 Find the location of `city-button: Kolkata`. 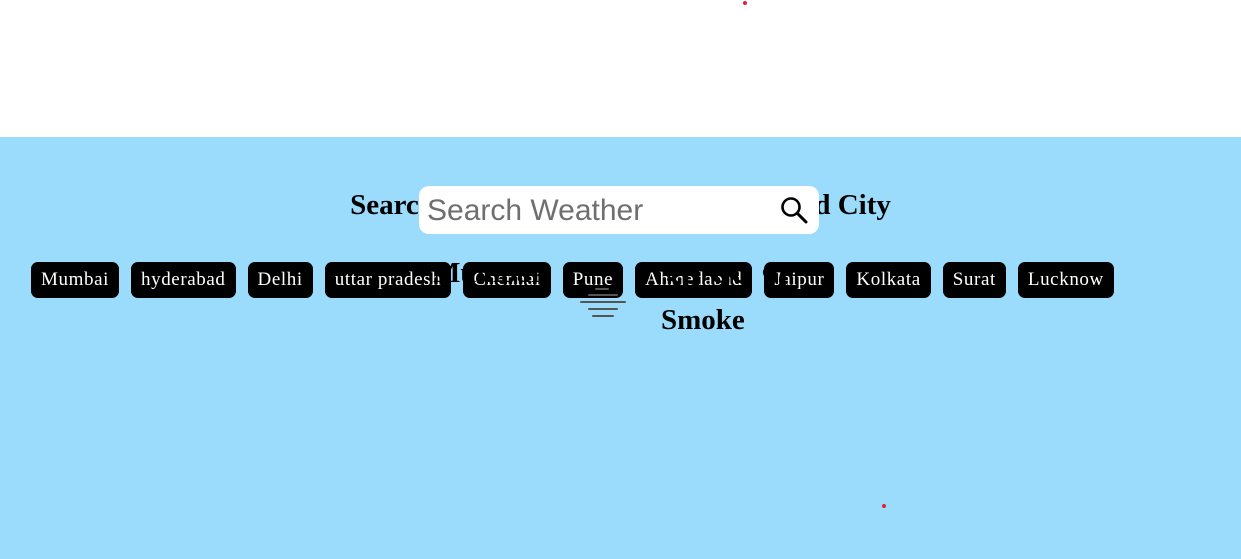

city-button: Kolkata is located at coordinates (888, 280).